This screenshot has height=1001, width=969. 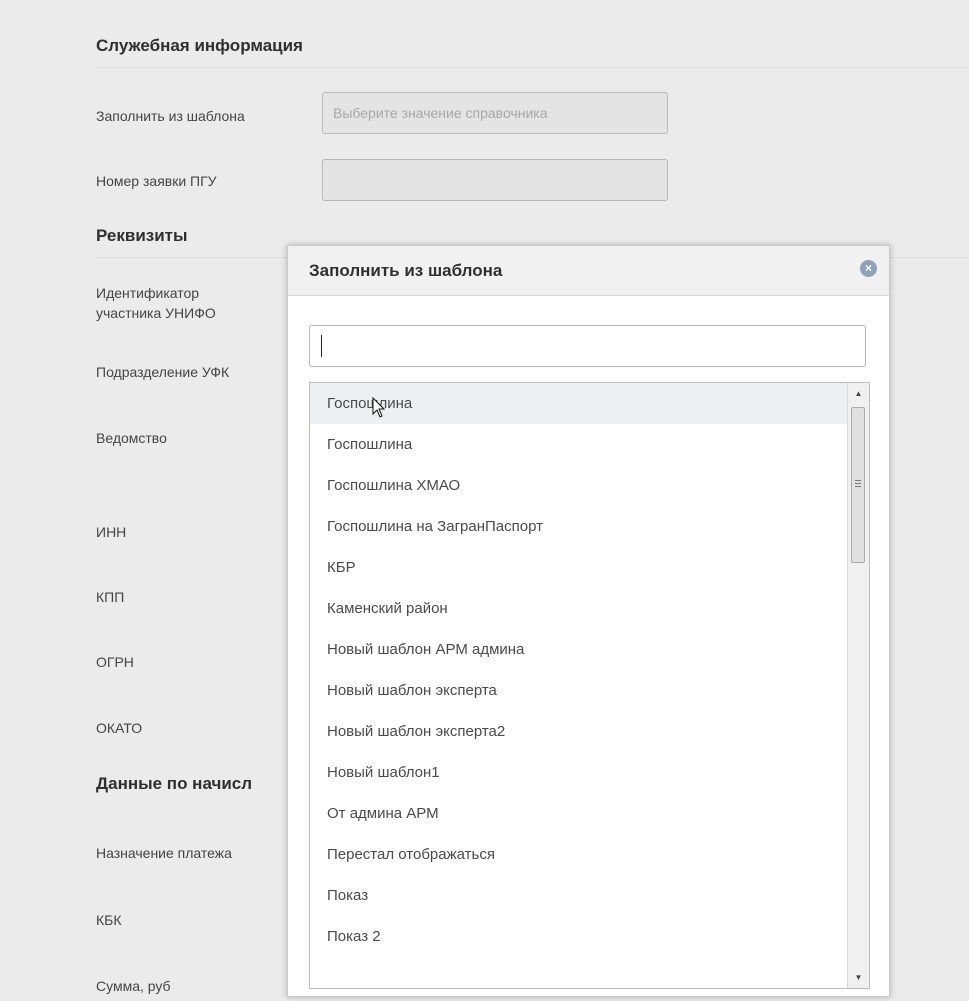 What do you see at coordinates (578, 772) in the screenshot?
I see `list-item: Новый шаблон1` at bounding box center [578, 772].